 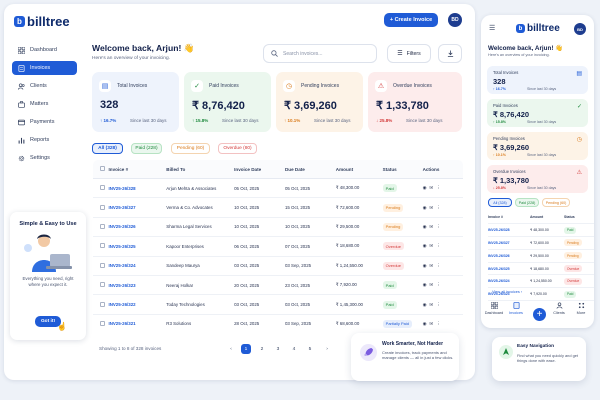 What do you see at coordinates (44, 68) in the screenshot?
I see `sidebar-item-invoices: Invoices` at bounding box center [44, 68].